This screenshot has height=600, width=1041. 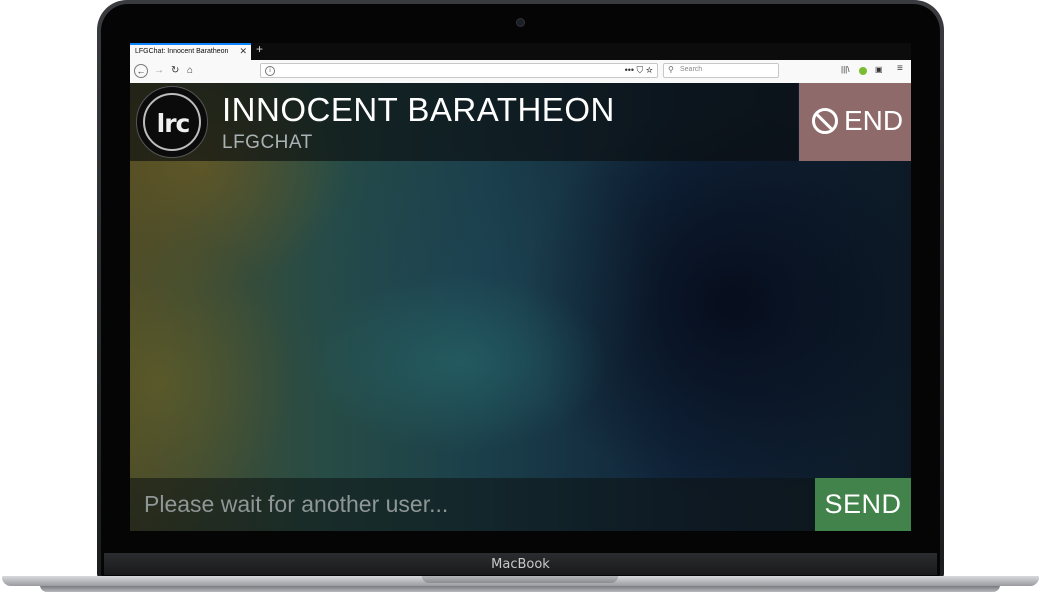 I want to click on tab-bar: LFGChat: Innocent Baratheon ✕ +, so click(x=520, y=51).